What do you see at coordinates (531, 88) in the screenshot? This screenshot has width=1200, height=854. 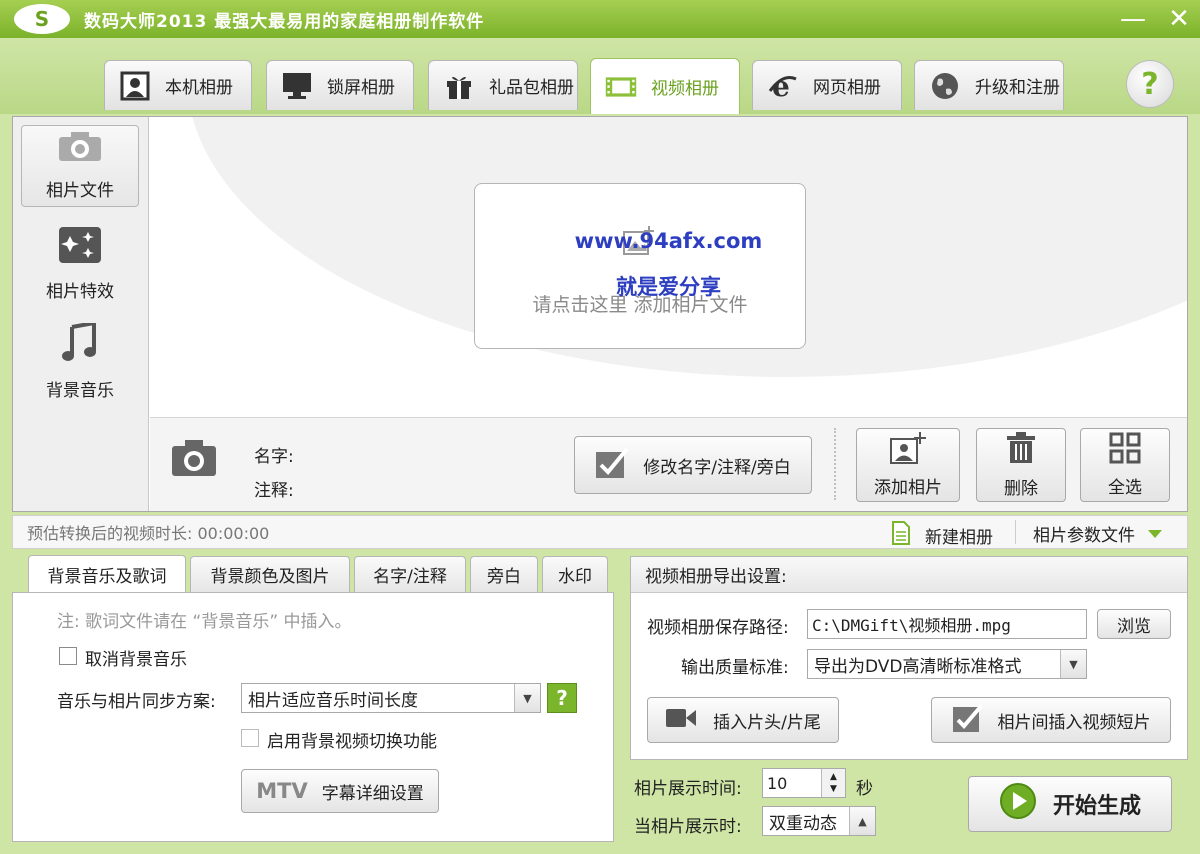 I see `tab-label: 礼品包相册` at bounding box center [531, 88].